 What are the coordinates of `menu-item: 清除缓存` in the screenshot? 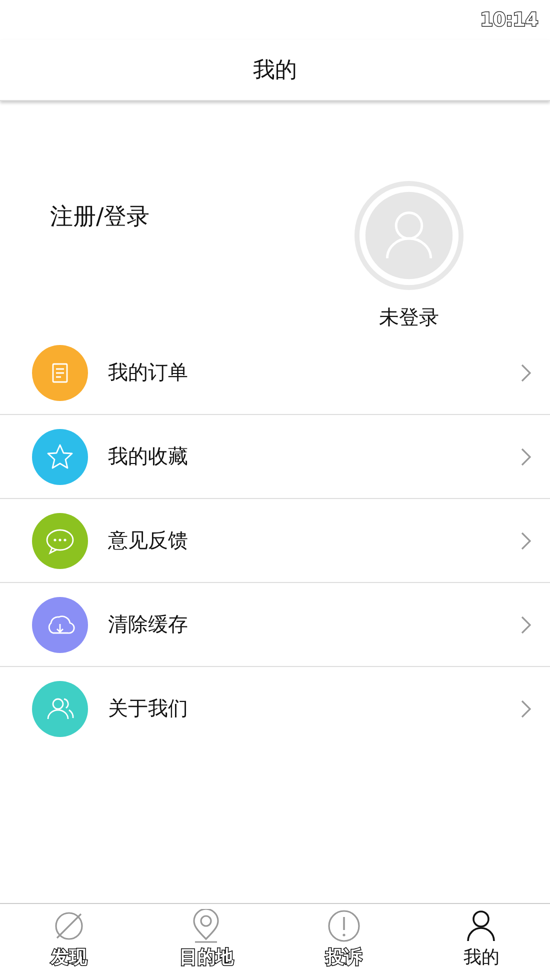 It's located at (275, 625).